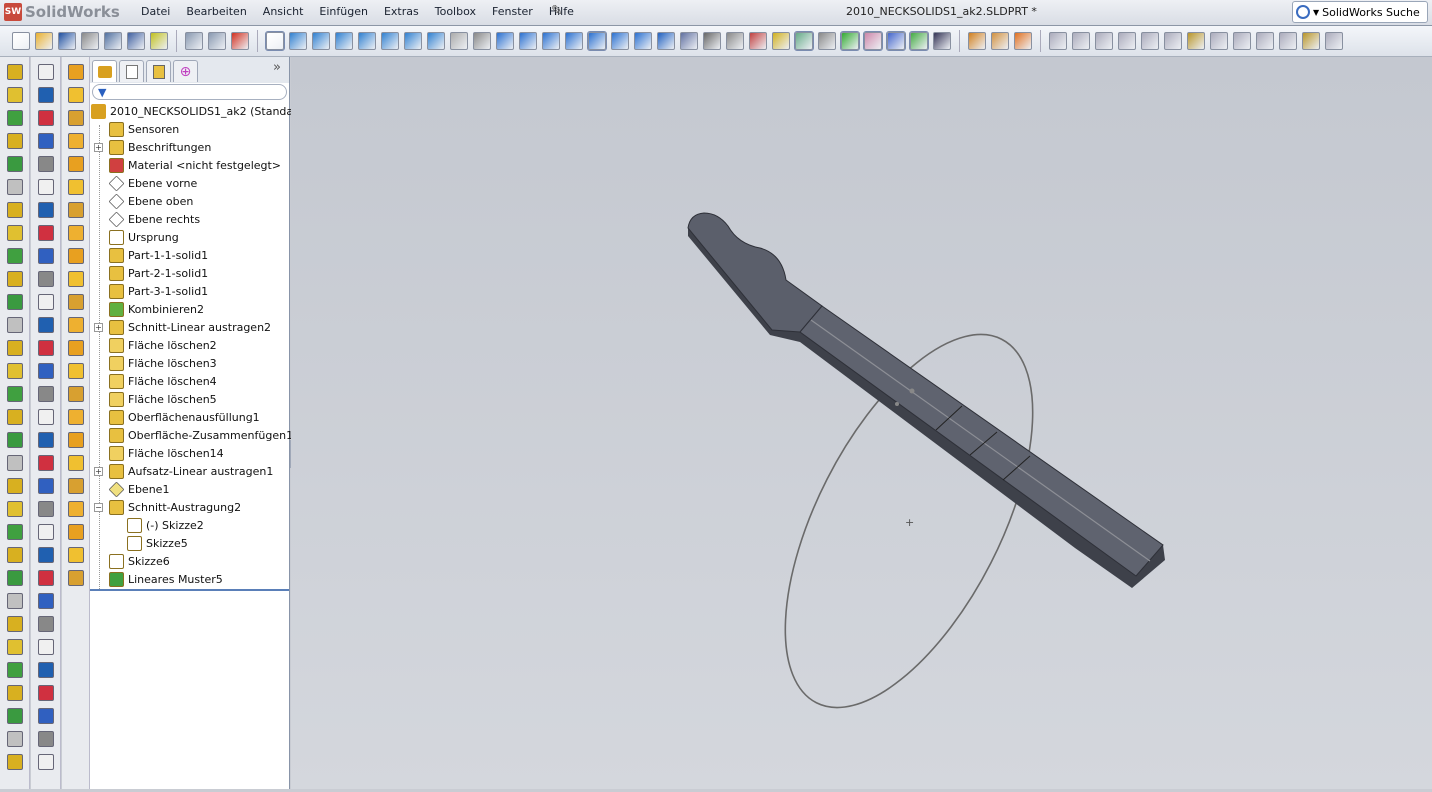 This screenshot has width=1432, height=792. Describe the element at coordinates (14, 509) in the screenshot. I see `feature-tool-19-icon` at that location.